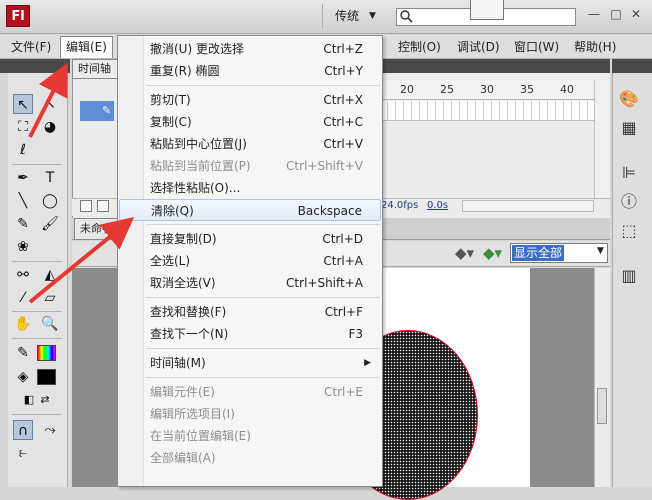  Describe the element at coordinates (23, 353) in the screenshot. I see `stroke-color-icon: ✎` at that location.